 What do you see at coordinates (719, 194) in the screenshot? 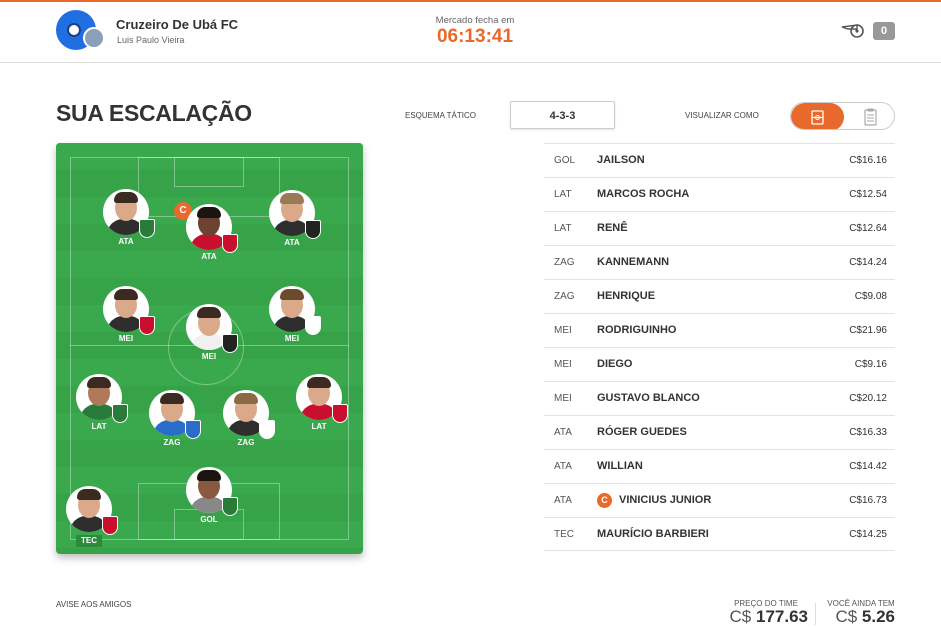
I see `roster-row: LAT MARCOS ROCHA C$12.54` at bounding box center [719, 194].